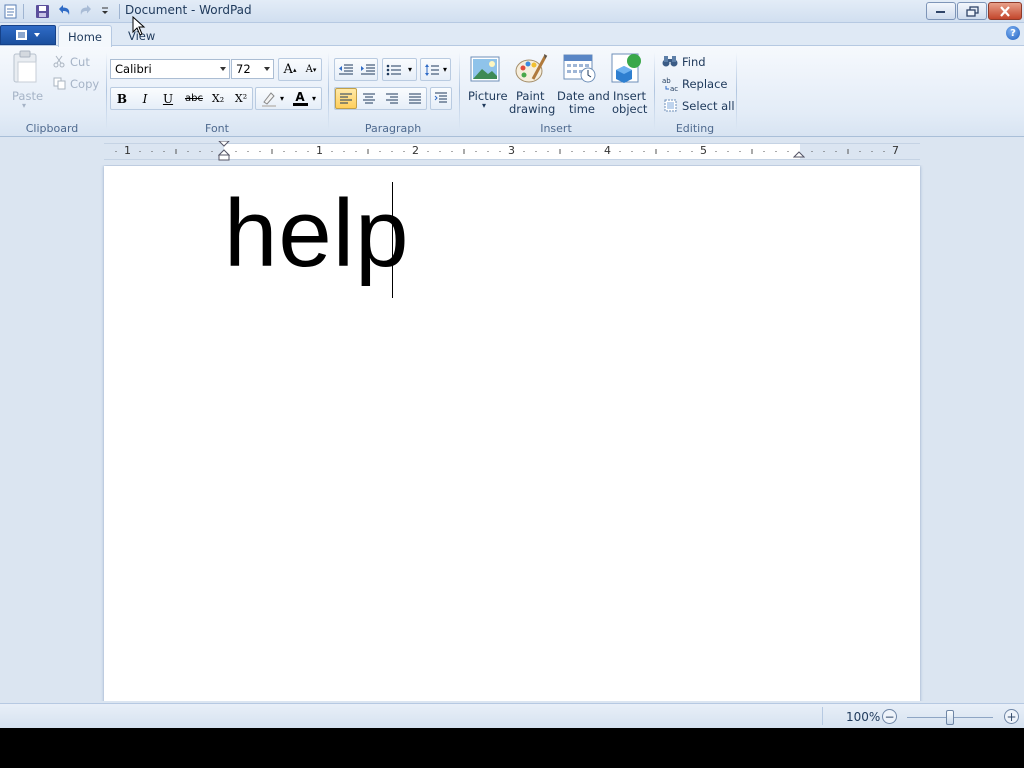 This screenshot has height=768, width=1024. What do you see at coordinates (392, 98) in the screenshot?
I see `align-right-icon` at bounding box center [392, 98].